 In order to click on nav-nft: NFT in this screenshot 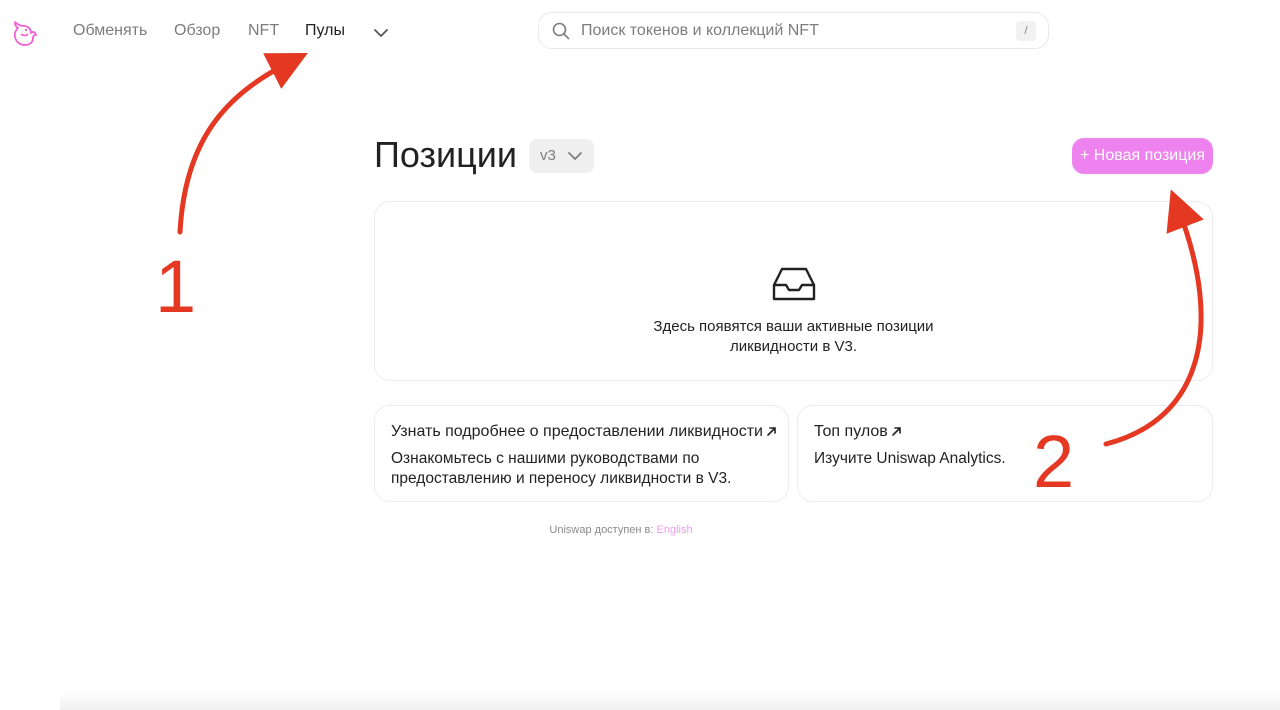, I will do `click(263, 31)`.